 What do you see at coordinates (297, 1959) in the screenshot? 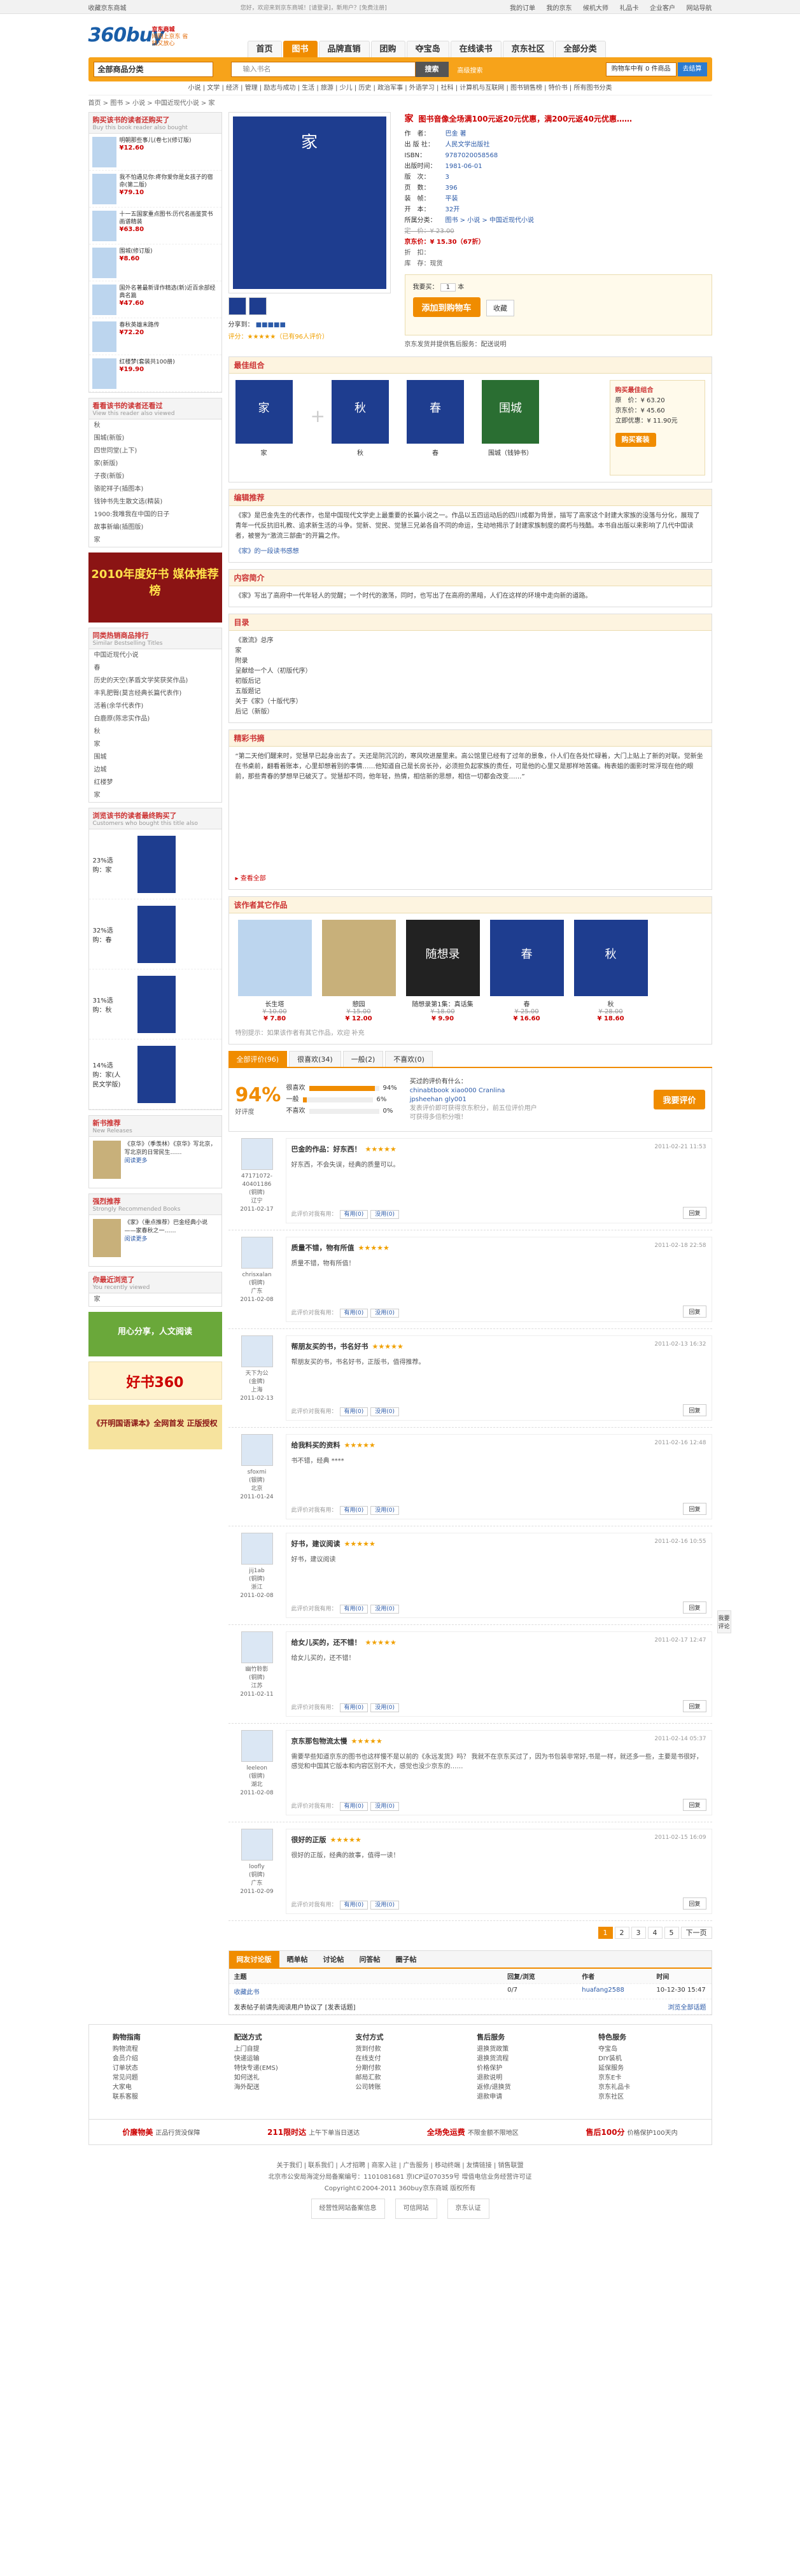
I see `forum-tab: 晒单帖` at bounding box center [297, 1959].